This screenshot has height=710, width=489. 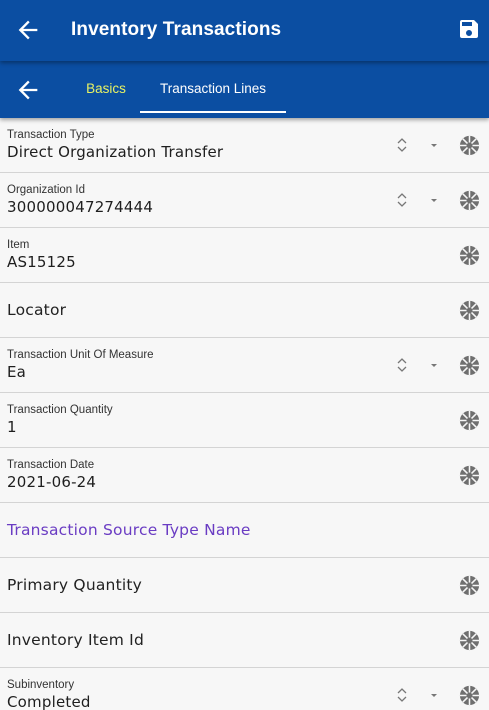 What do you see at coordinates (16, 372) in the screenshot?
I see `field-value: Ea` at bounding box center [16, 372].